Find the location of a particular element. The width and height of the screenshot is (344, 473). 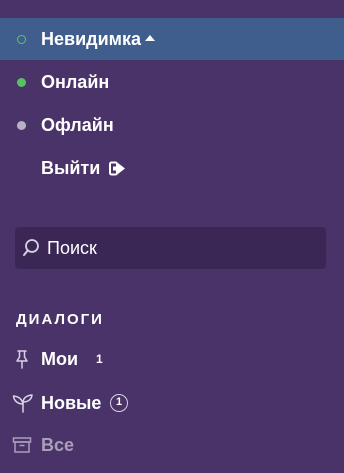

dialog-filter-label: Мои is located at coordinates (60, 358).